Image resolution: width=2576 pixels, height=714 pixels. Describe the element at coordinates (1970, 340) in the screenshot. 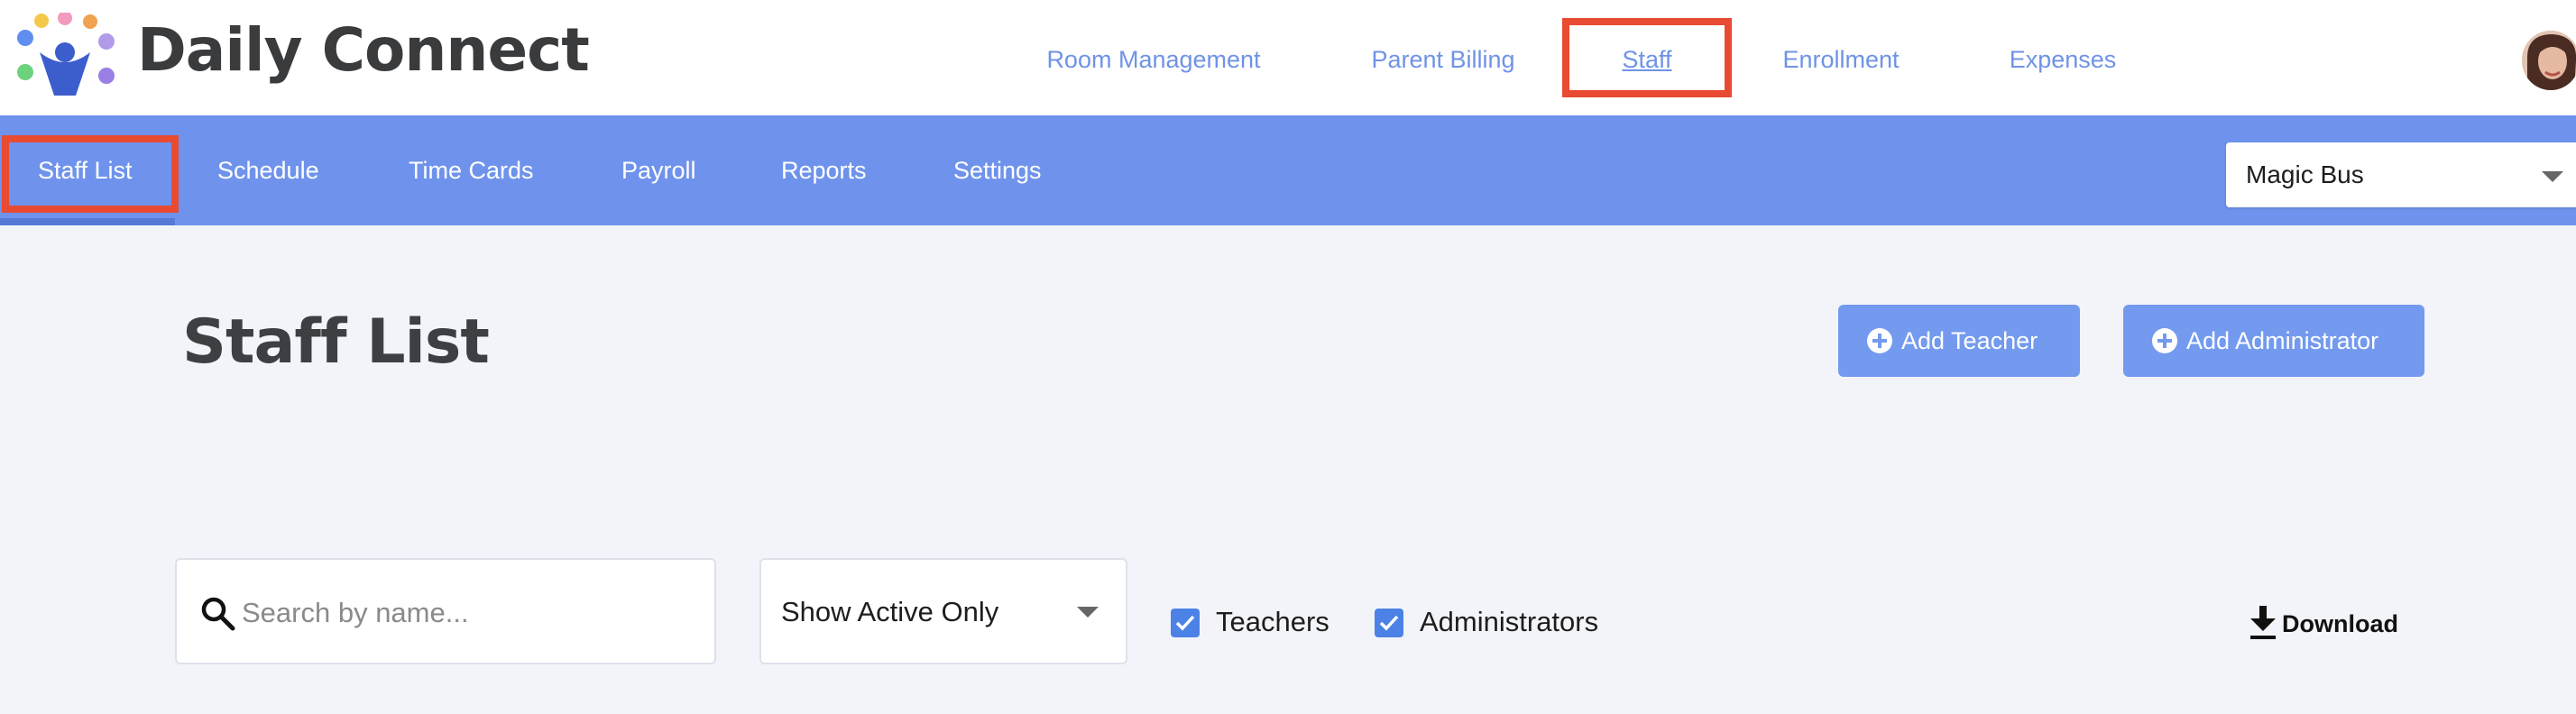

I see `add-teacher-label: Add Teacher` at that location.